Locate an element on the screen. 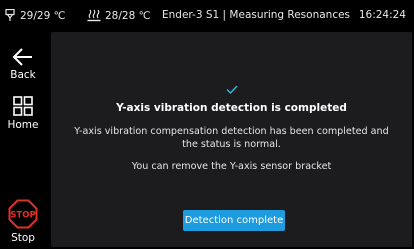 The width and height of the screenshot is (414, 249). stop-icon: STOP is located at coordinates (23, 214).